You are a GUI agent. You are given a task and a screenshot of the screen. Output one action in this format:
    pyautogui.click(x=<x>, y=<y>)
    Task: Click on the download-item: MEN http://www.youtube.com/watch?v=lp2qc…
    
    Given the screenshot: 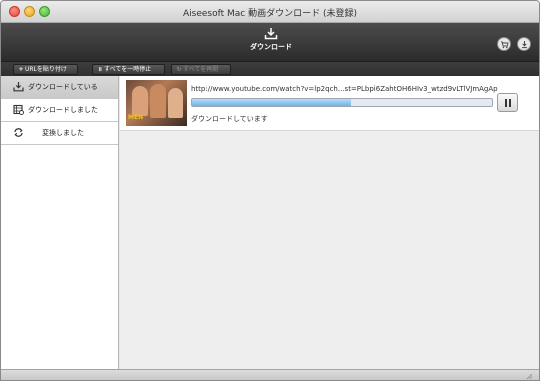 What is the action you would take?
    pyautogui.click(x=329, y=103)
    